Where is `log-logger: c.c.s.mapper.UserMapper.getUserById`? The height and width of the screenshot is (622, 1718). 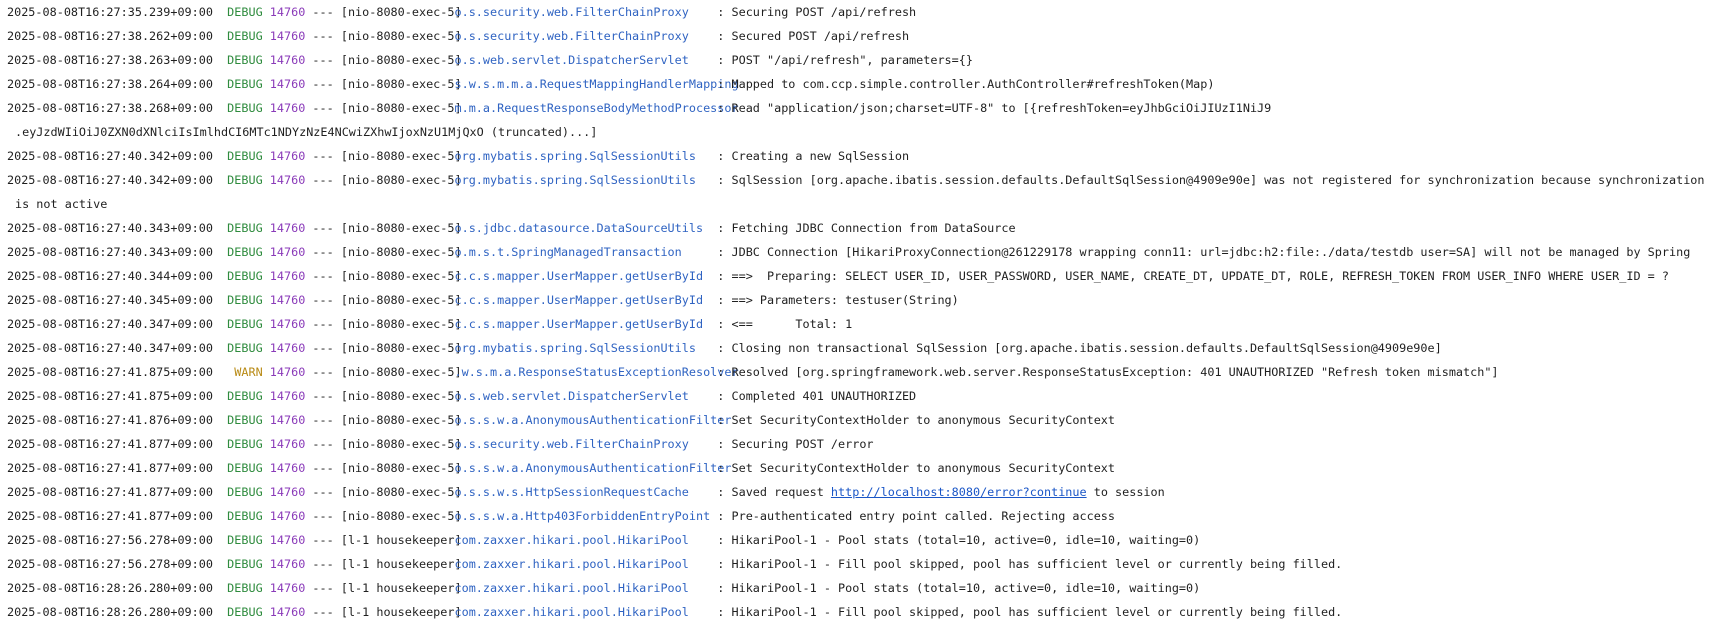 log-logger: c.c.s.mapper.UserMapper.getUserById is located at coordinates (579, 300).